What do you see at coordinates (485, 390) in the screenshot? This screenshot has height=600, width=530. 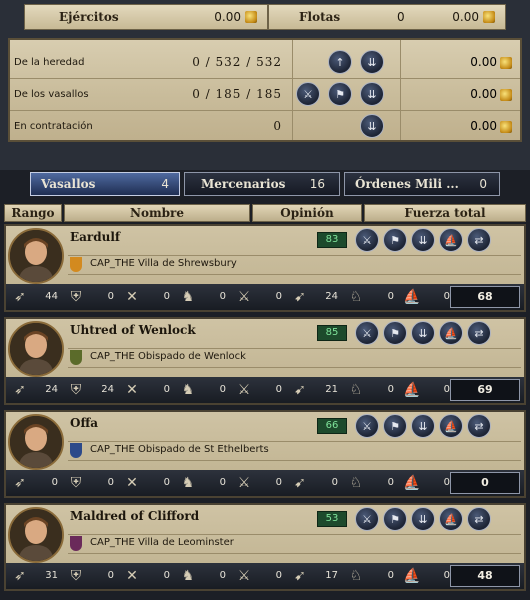 I see `total-strength: 69` at bounding box center [485, 390].